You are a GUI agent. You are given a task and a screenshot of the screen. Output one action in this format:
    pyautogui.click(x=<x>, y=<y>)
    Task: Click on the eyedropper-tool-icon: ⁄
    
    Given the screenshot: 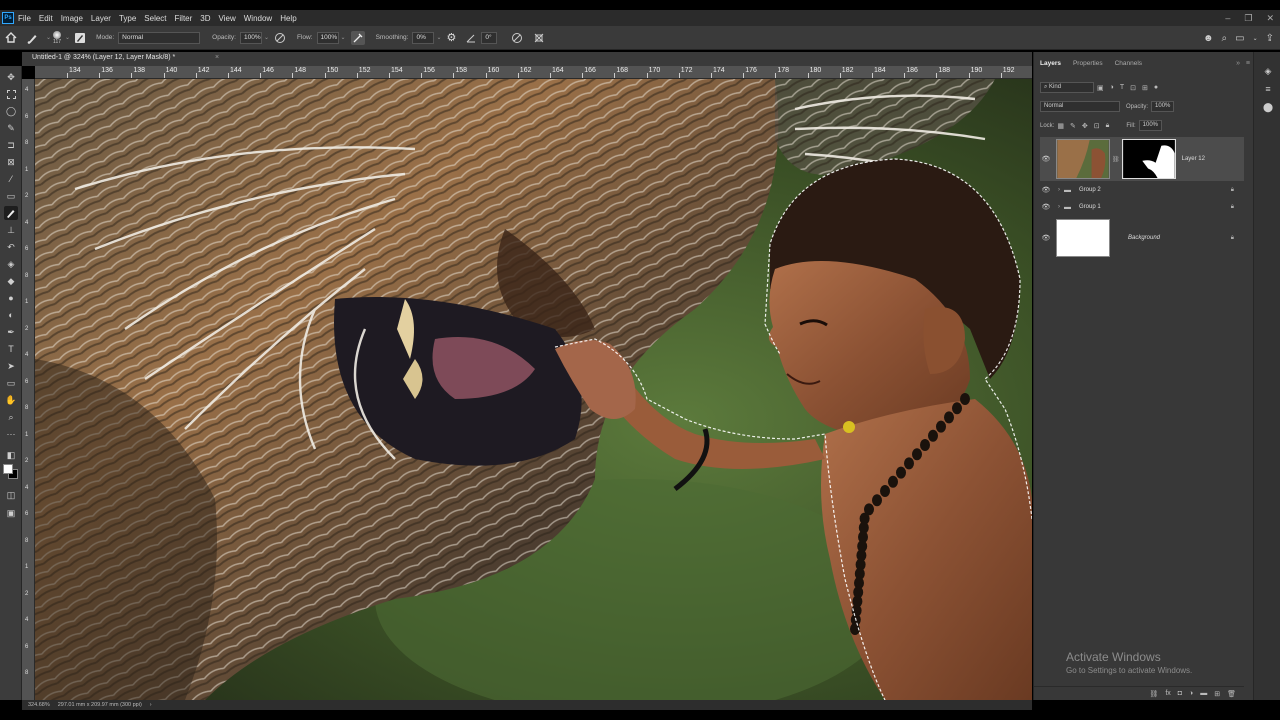 What is the action you would take?
    pyautogui.click(x=11, y=179)
    